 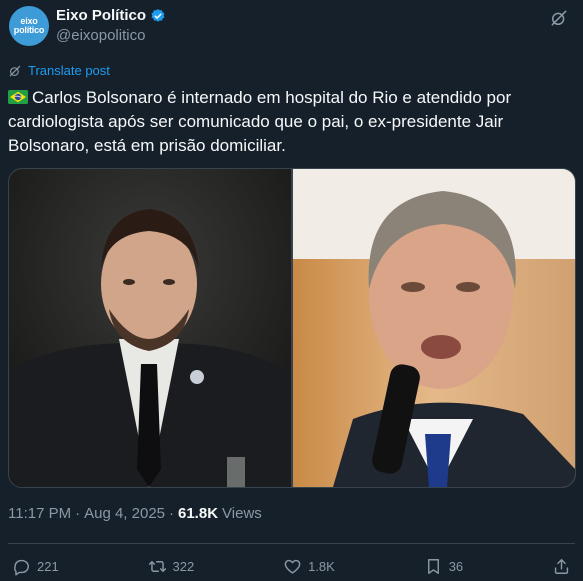 What do you see at coordinates (39, 513) in the screenshot?
I see `post-time: 11:17 PM` at bounding box center [39, 513].